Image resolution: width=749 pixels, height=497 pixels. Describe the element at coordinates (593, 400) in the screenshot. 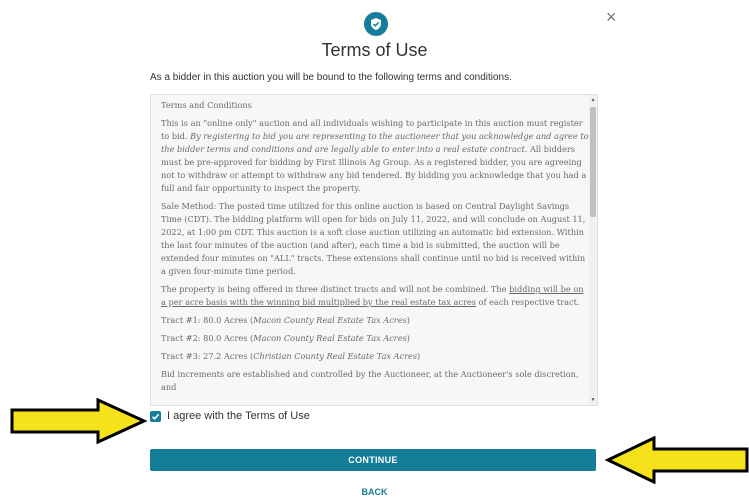

I see `scroll-down-icon: ▼` at that location.